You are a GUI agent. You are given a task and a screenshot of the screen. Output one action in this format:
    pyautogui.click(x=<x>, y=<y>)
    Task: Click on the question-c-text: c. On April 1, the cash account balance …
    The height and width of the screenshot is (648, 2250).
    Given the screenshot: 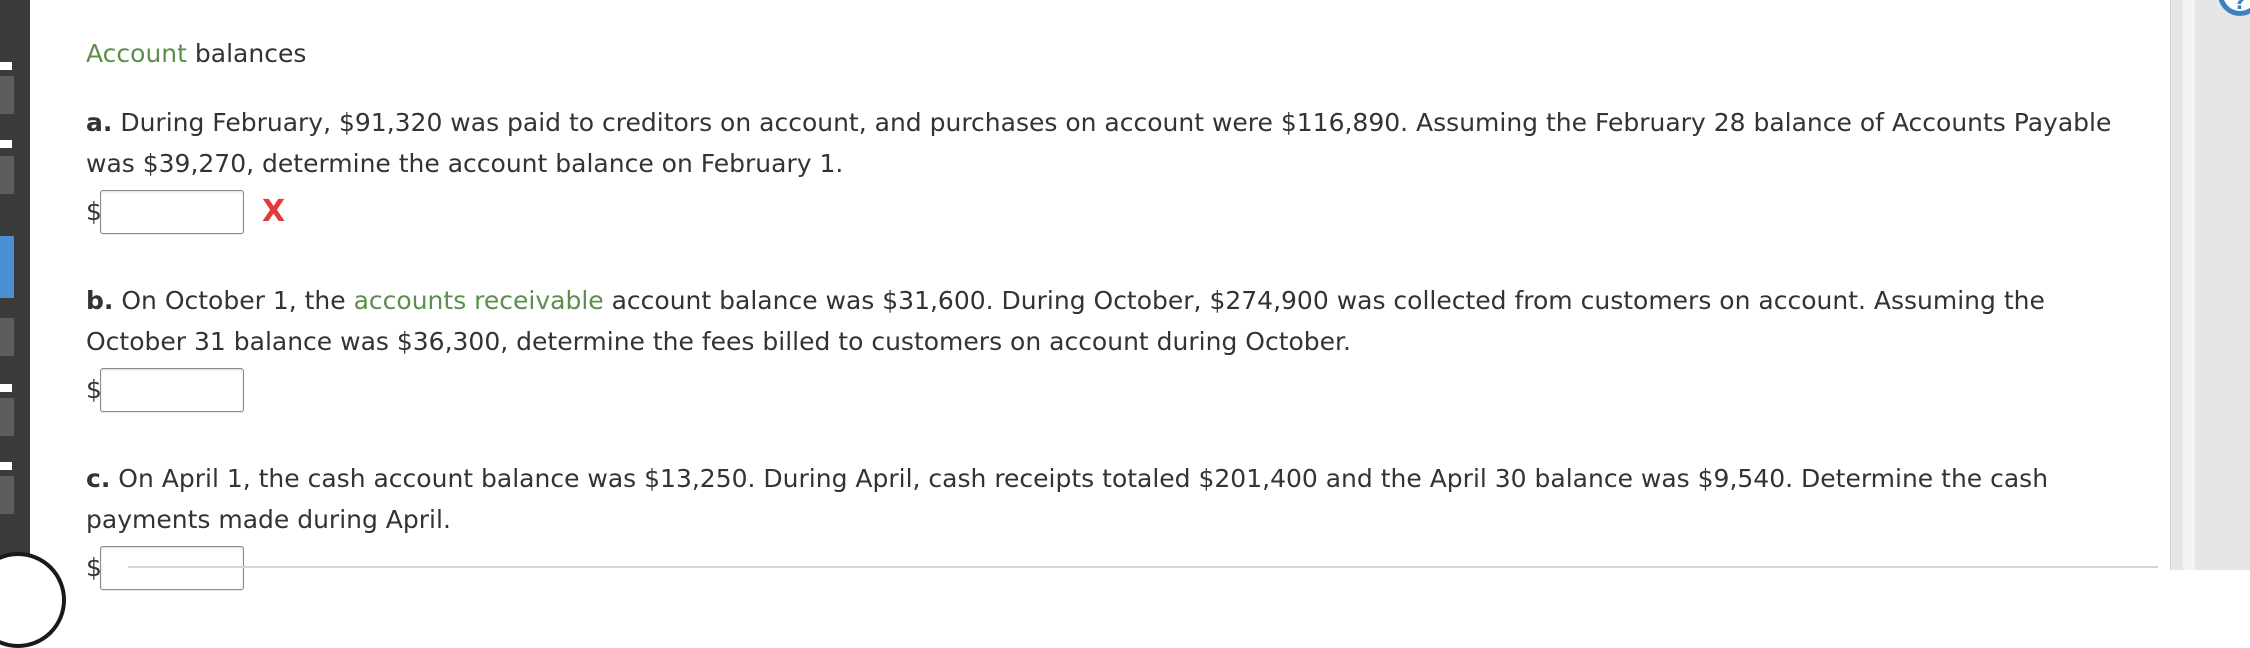 What is the action you would take?
    pyautogui.click(x=1116, y=499)
    